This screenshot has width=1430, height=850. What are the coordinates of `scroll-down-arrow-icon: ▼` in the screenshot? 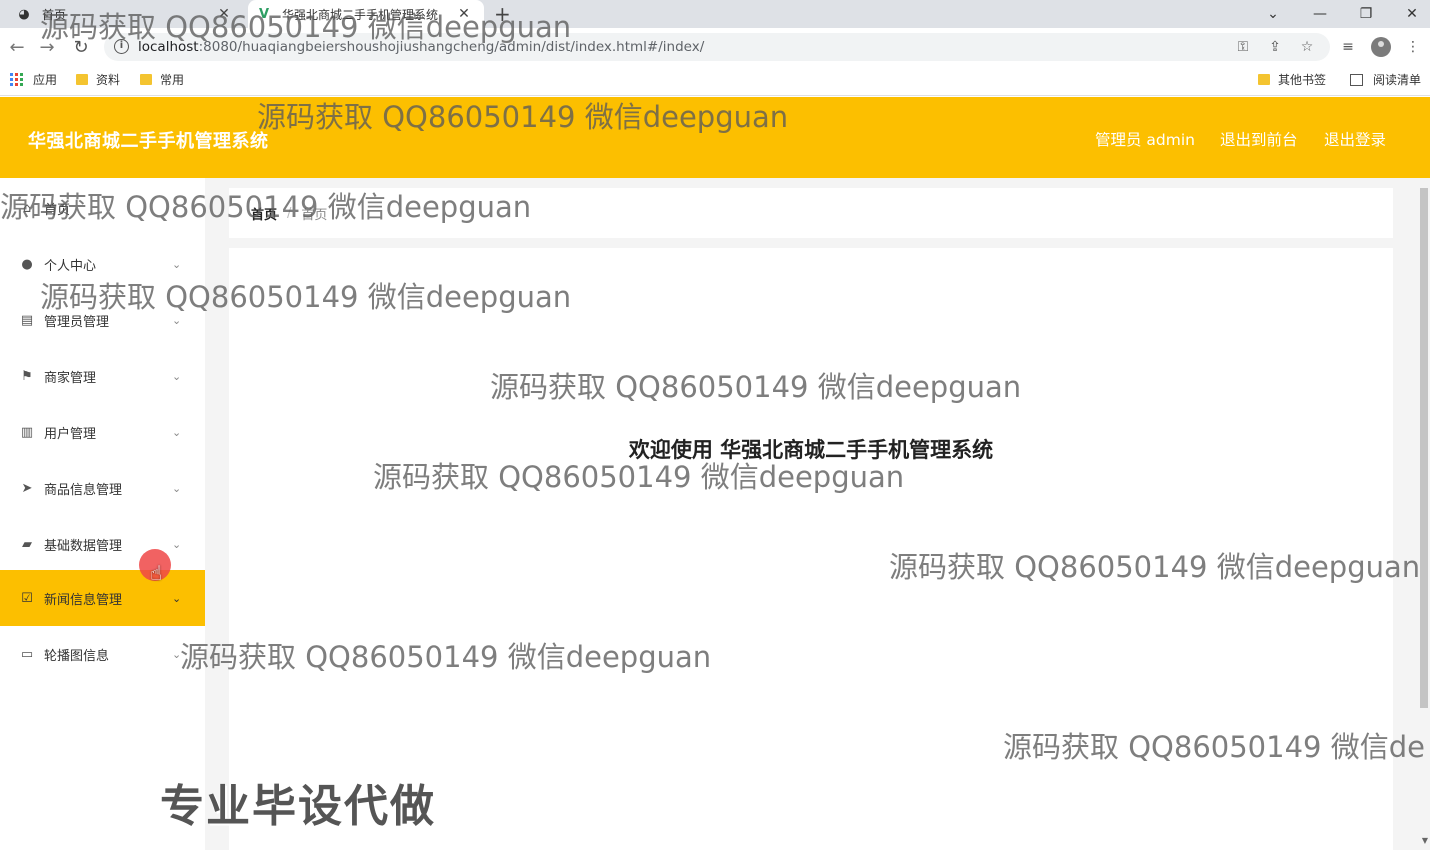 It's located at (1425, 840).